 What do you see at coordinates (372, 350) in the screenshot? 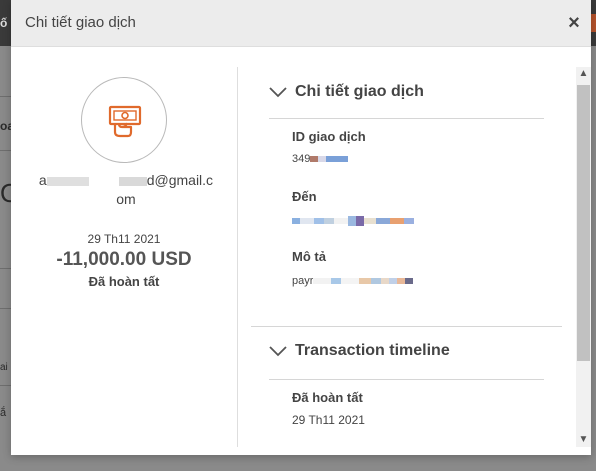
I see `timeline-heading: Transaction timeline` at bounding box center [372, 350].